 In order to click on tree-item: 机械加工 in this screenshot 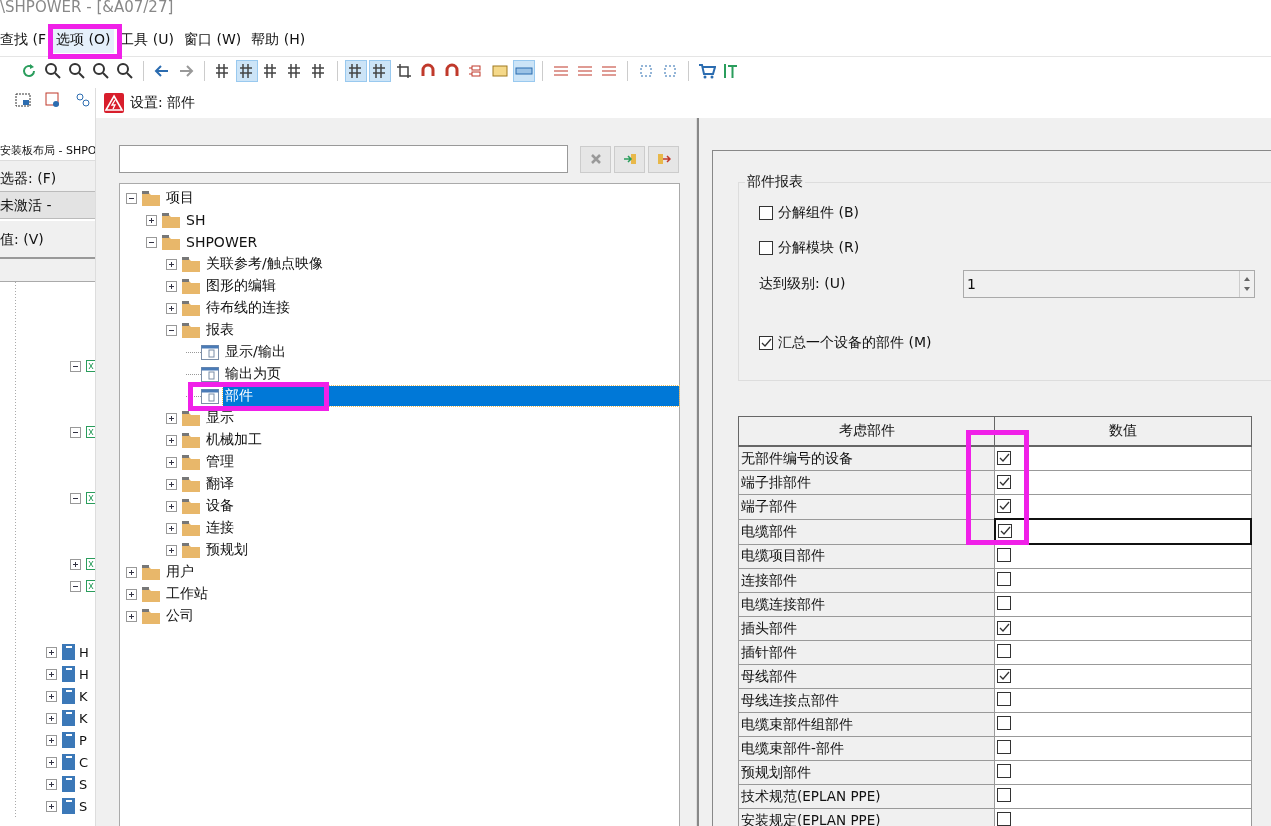, I will do `click(234, 440)`.